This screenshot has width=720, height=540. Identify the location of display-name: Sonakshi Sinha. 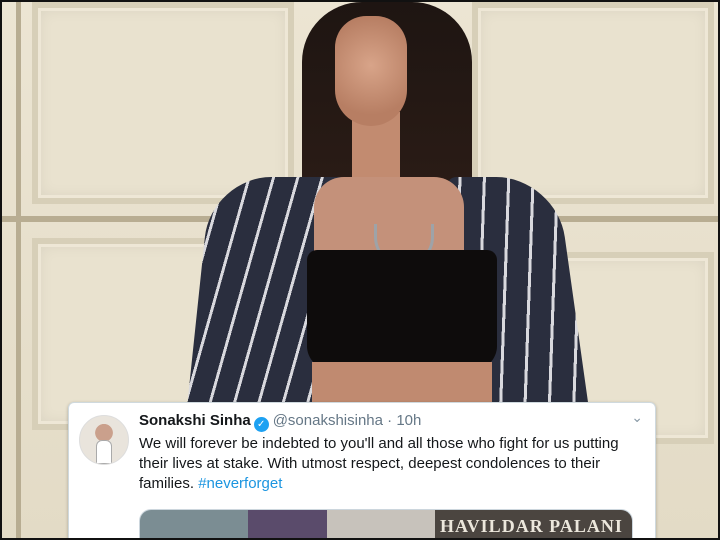
(195, 420).